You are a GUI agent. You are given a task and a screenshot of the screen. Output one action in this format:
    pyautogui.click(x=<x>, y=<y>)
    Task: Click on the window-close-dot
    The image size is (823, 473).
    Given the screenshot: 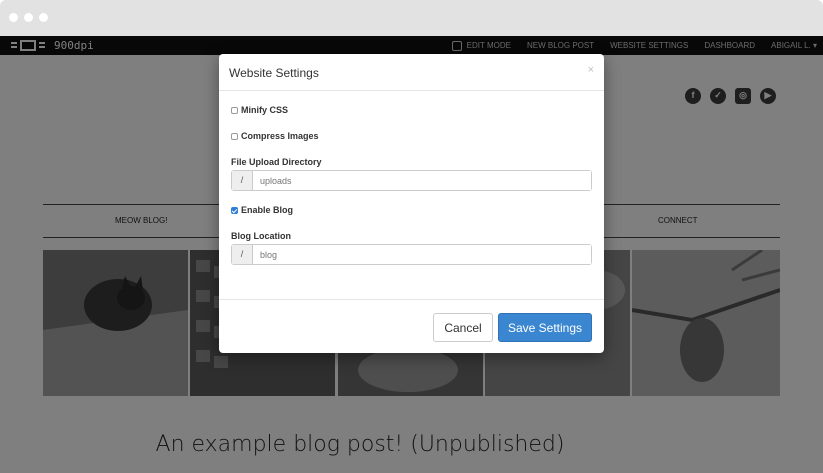 What is the action you would take?
    pyautogui.click(x=13, y=17)
    